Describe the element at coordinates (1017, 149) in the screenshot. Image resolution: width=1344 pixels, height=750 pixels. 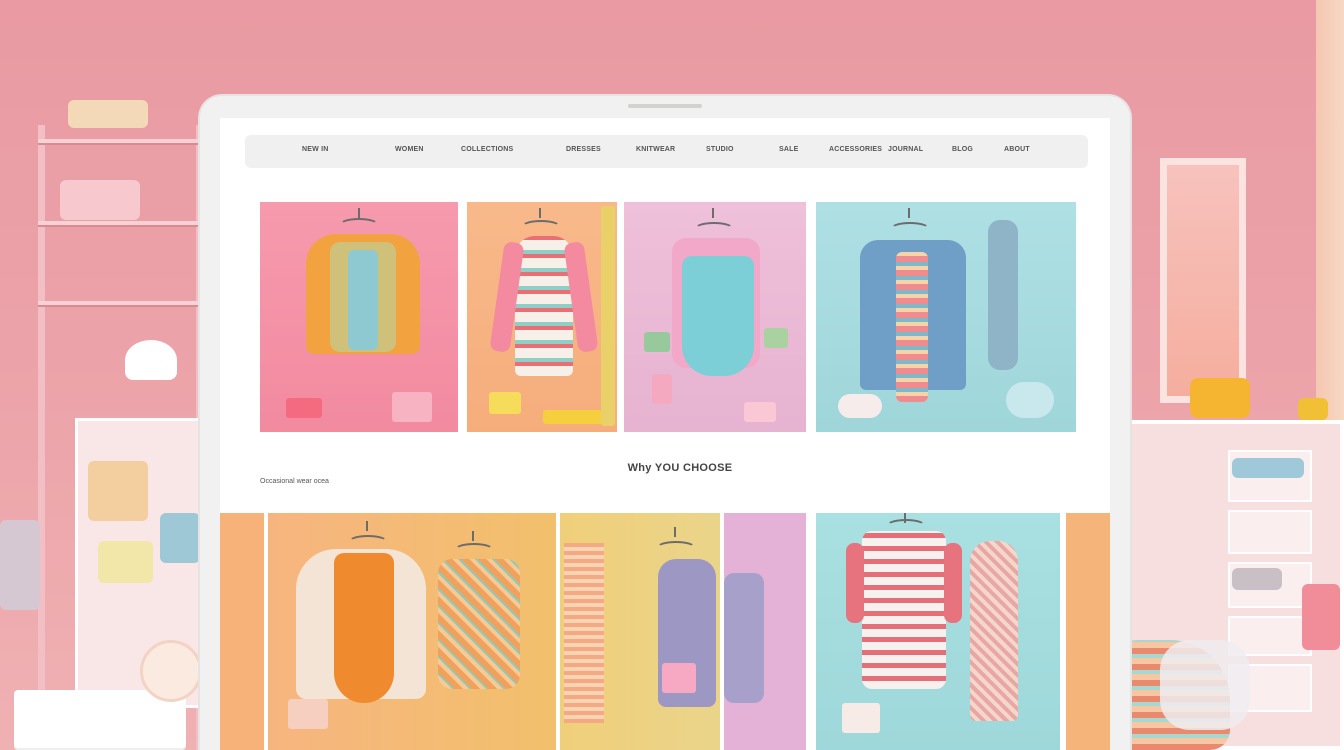
I see `nav-item-about: ABOUT` at that location.